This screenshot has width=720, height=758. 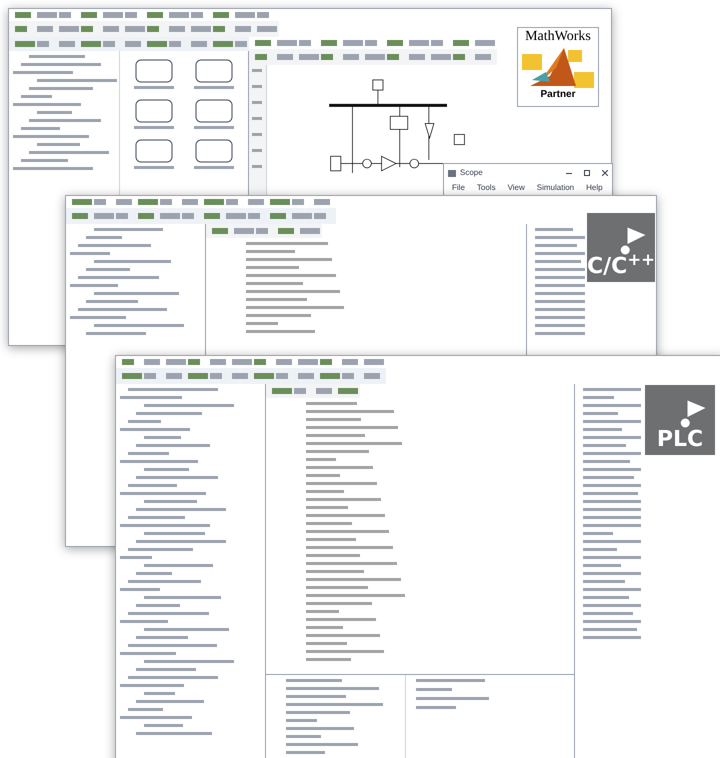 What do you see at coordinates (472, 173) in the screenshot?
I see `window-title: Scope` at bounding box center [472, 173].